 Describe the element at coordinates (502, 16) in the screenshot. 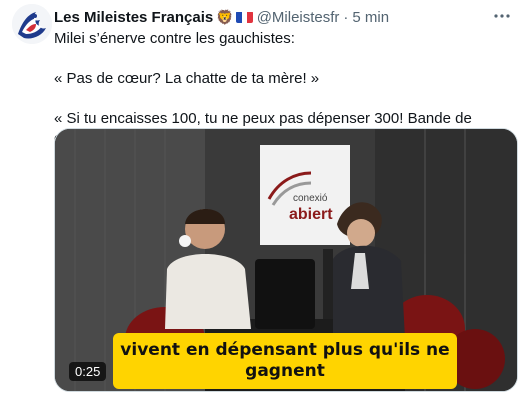

I see `more-icon` at that location.